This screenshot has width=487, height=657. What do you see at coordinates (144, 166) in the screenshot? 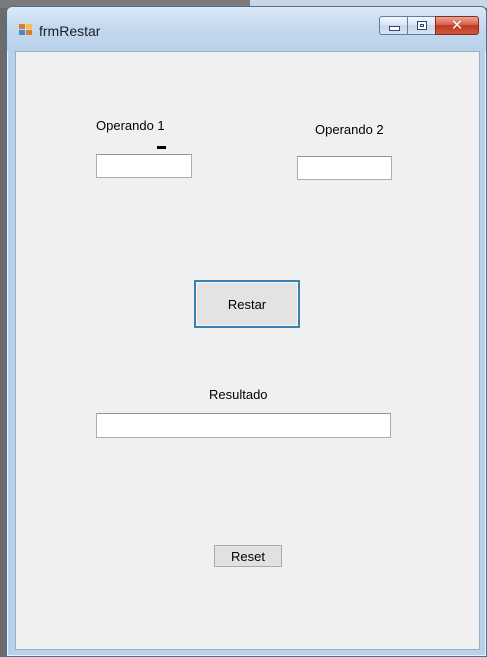
I see `operando1-input` at bounding box center [144, 166].